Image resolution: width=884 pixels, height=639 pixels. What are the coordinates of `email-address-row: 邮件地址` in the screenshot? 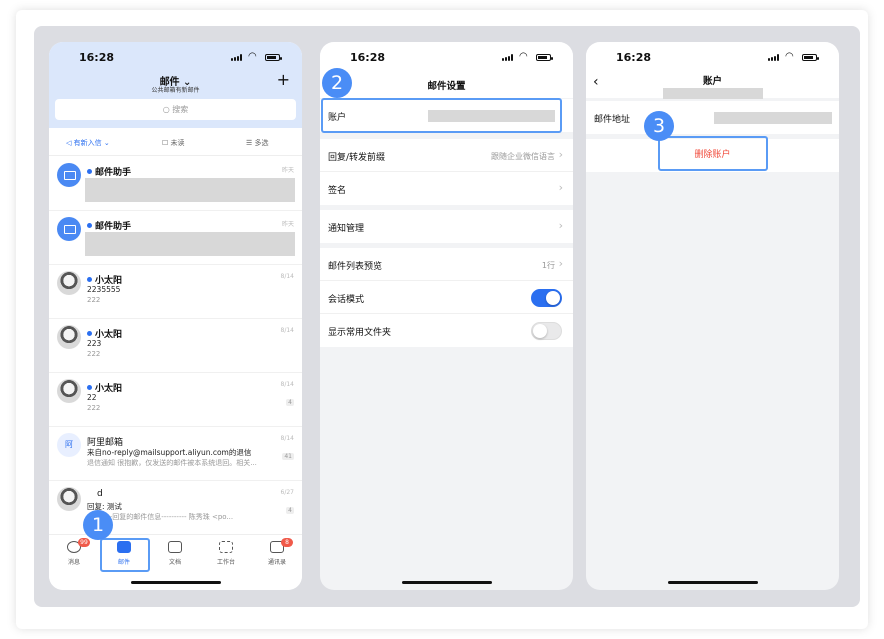 It's located at (712, 117).